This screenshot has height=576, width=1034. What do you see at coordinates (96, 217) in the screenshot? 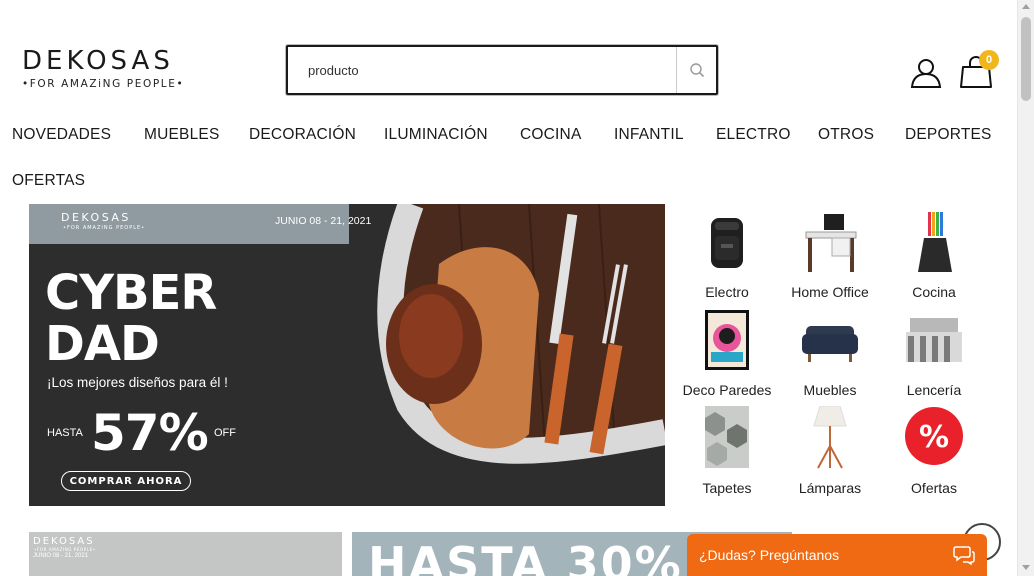
I see `hero-brand: DEKOSAS` at bounding box center [96, 217].